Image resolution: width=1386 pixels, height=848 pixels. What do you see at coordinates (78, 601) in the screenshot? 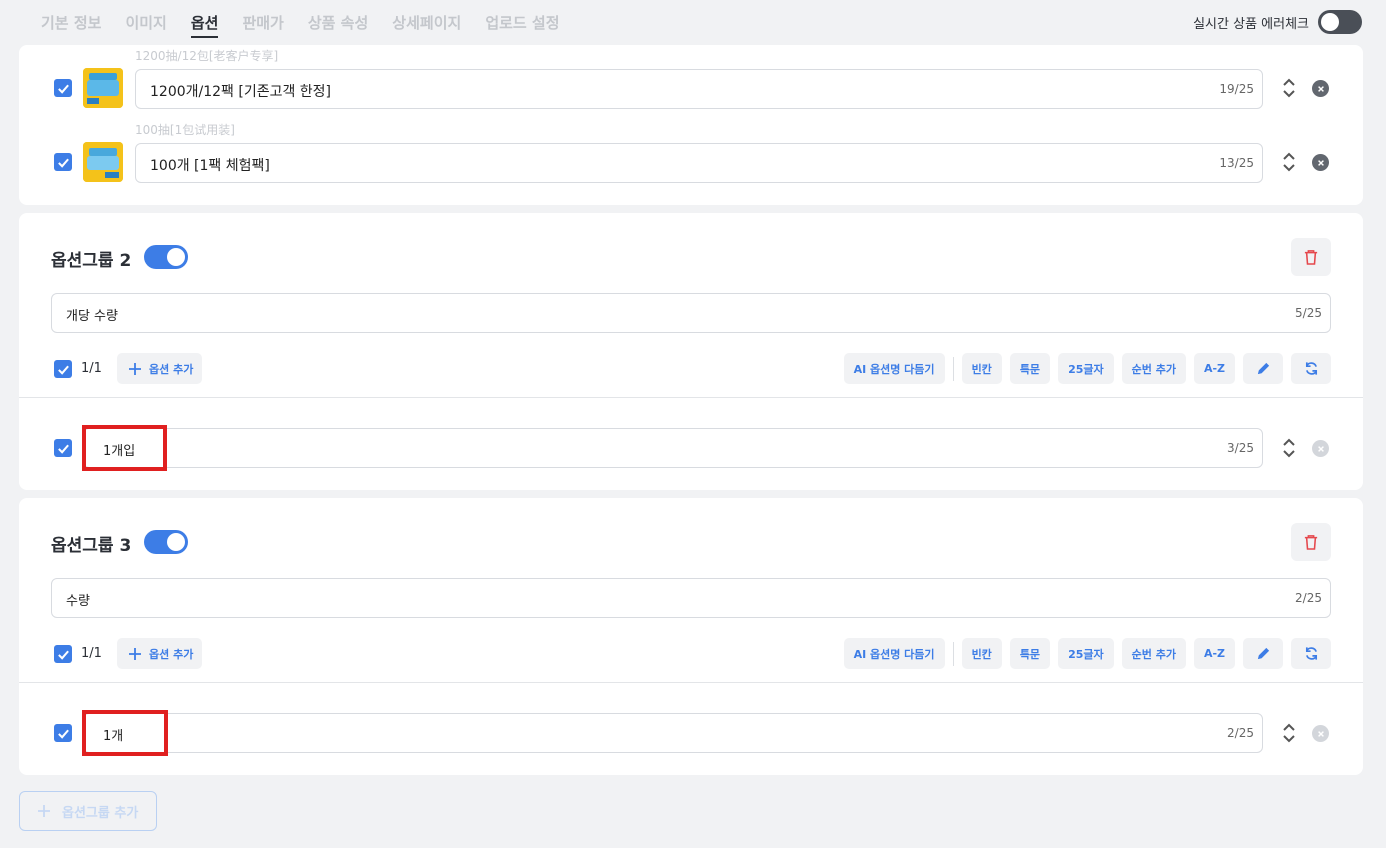
I see `group-name-value: 수량` at bounding box center [78, 601].